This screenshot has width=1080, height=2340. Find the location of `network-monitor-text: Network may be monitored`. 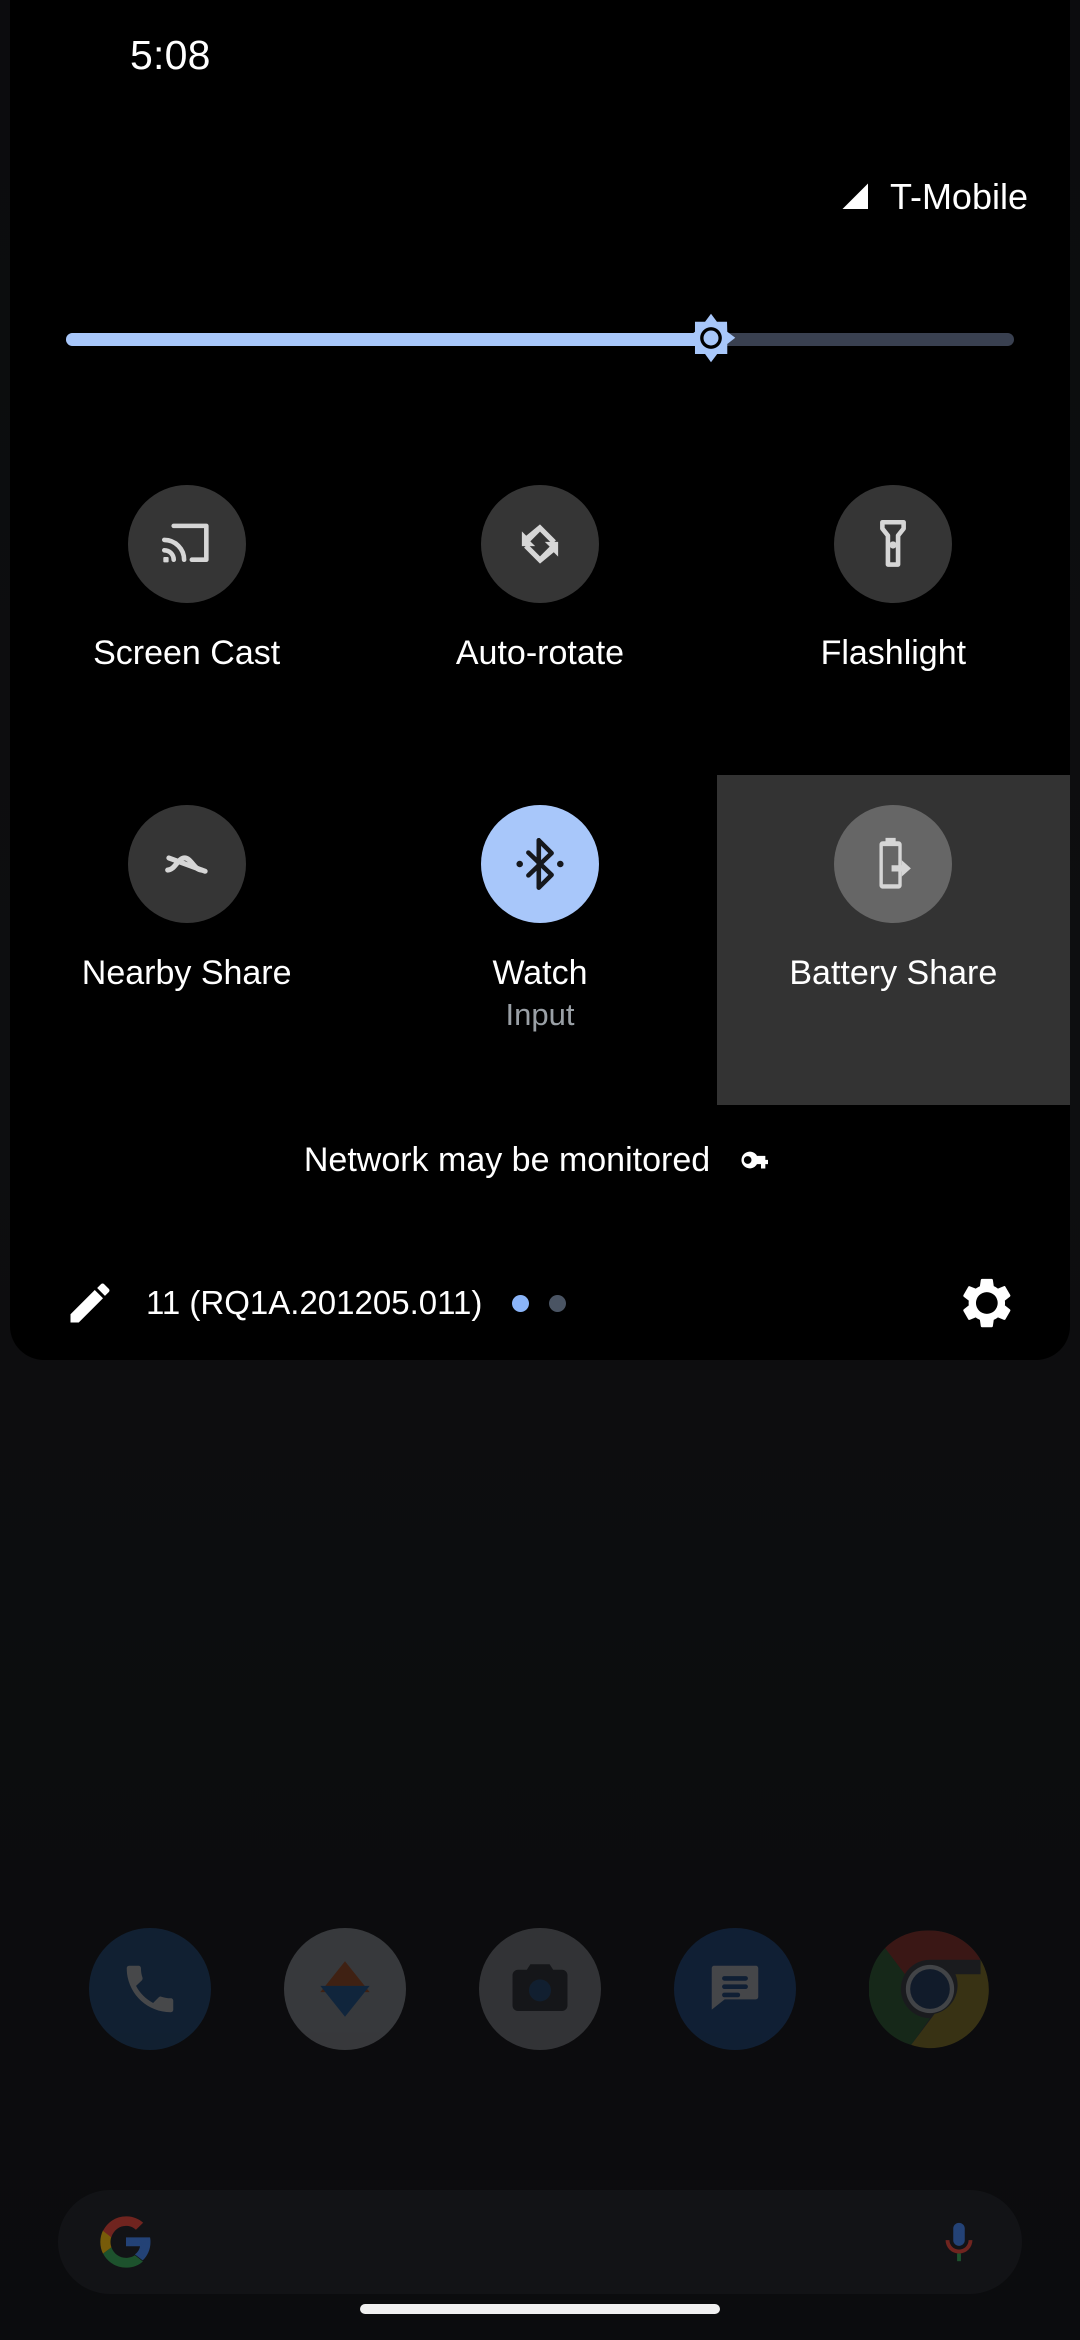

network-monitor-text: Network may be monitored is located at coordinates (507, 1159).